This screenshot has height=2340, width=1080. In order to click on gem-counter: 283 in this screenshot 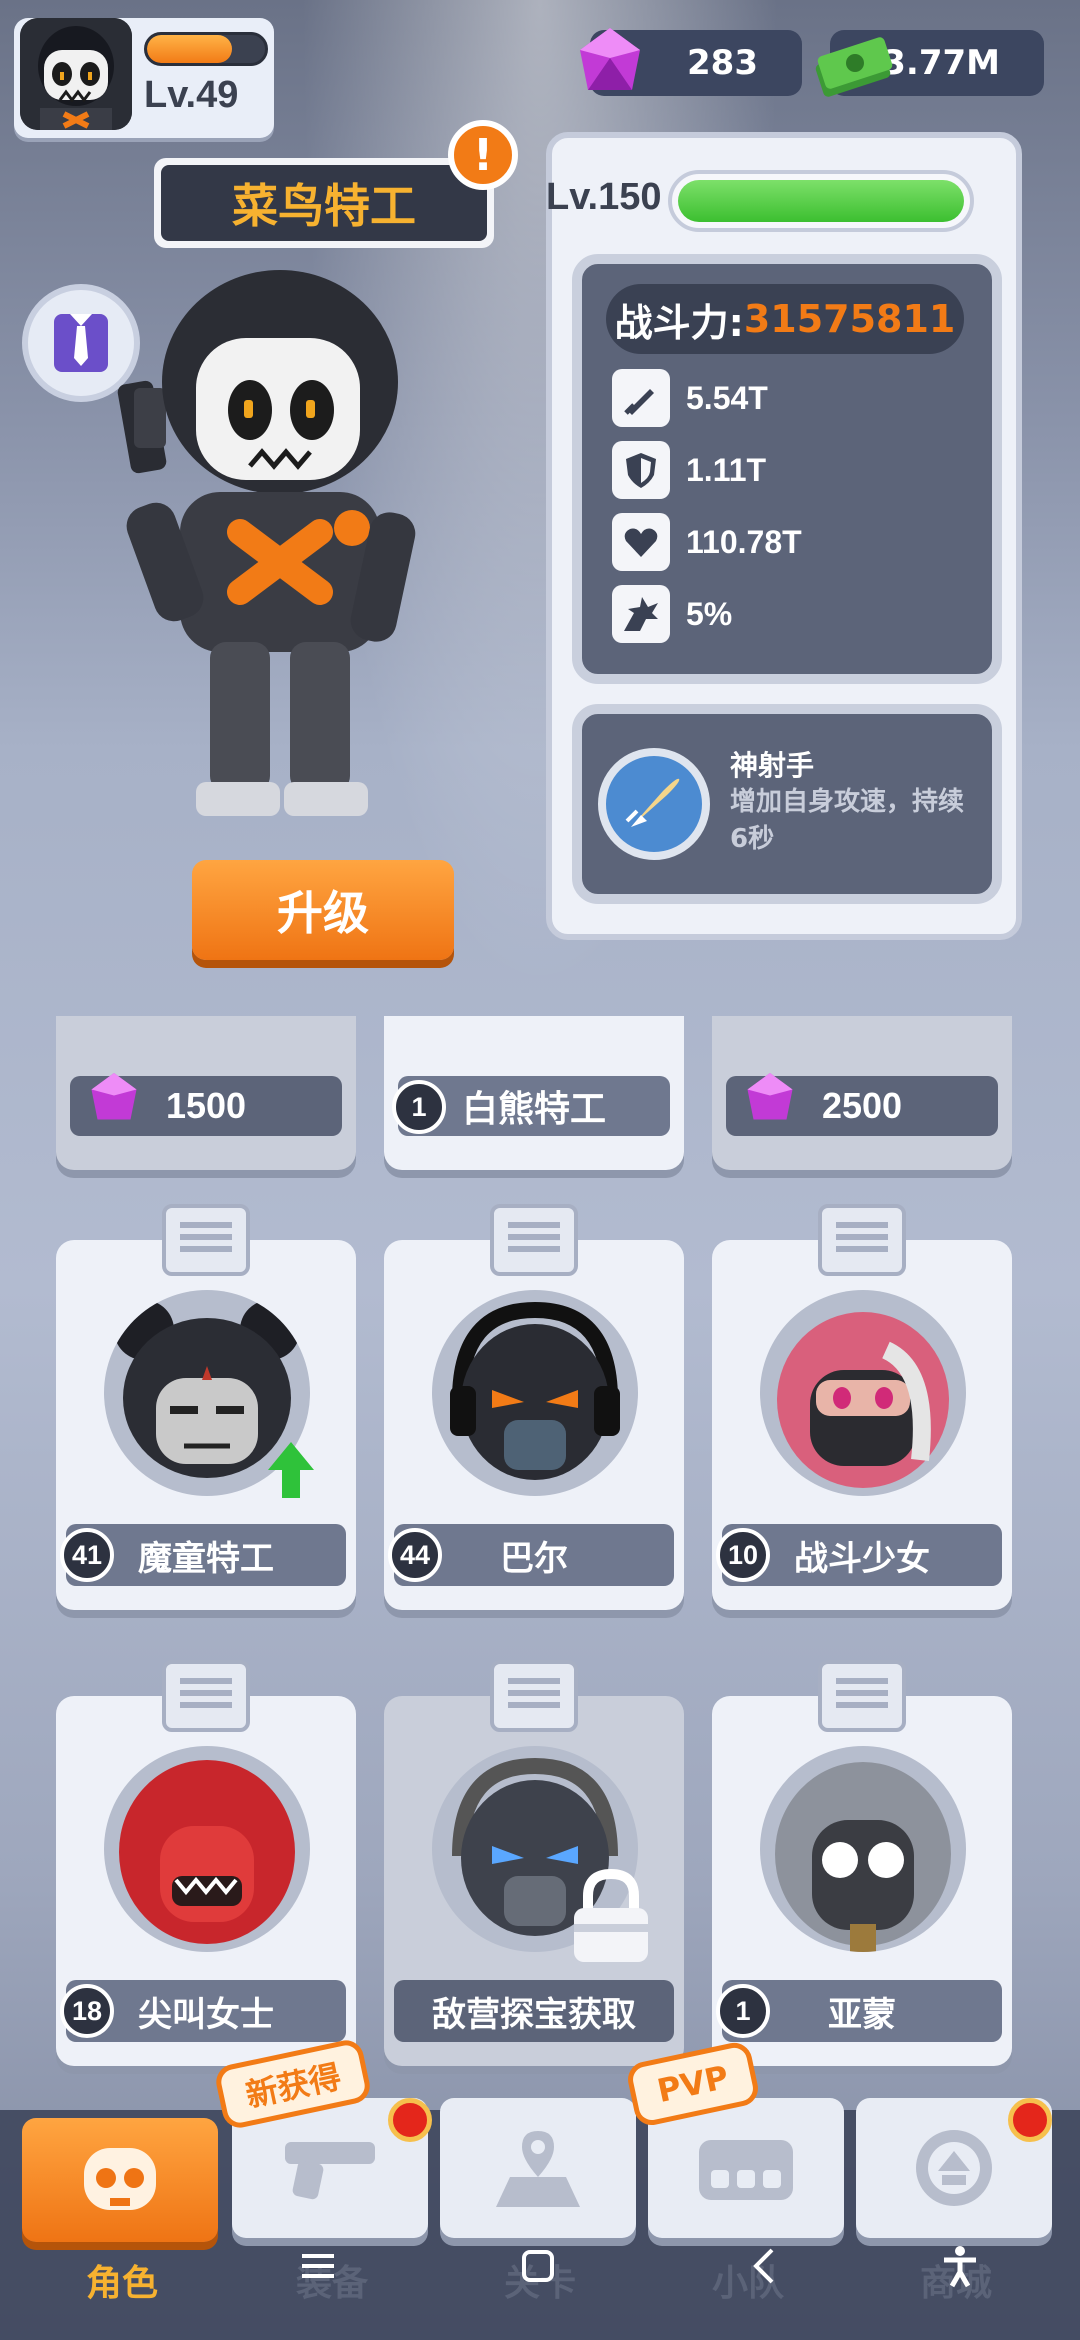, I will do `click(691, 62)`.